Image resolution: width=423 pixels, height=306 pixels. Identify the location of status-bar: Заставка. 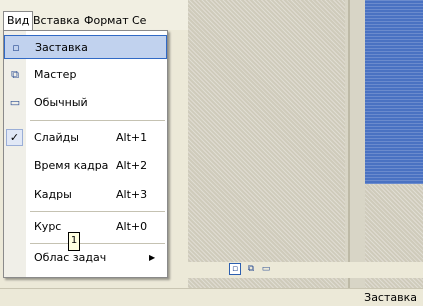
(211, 297).